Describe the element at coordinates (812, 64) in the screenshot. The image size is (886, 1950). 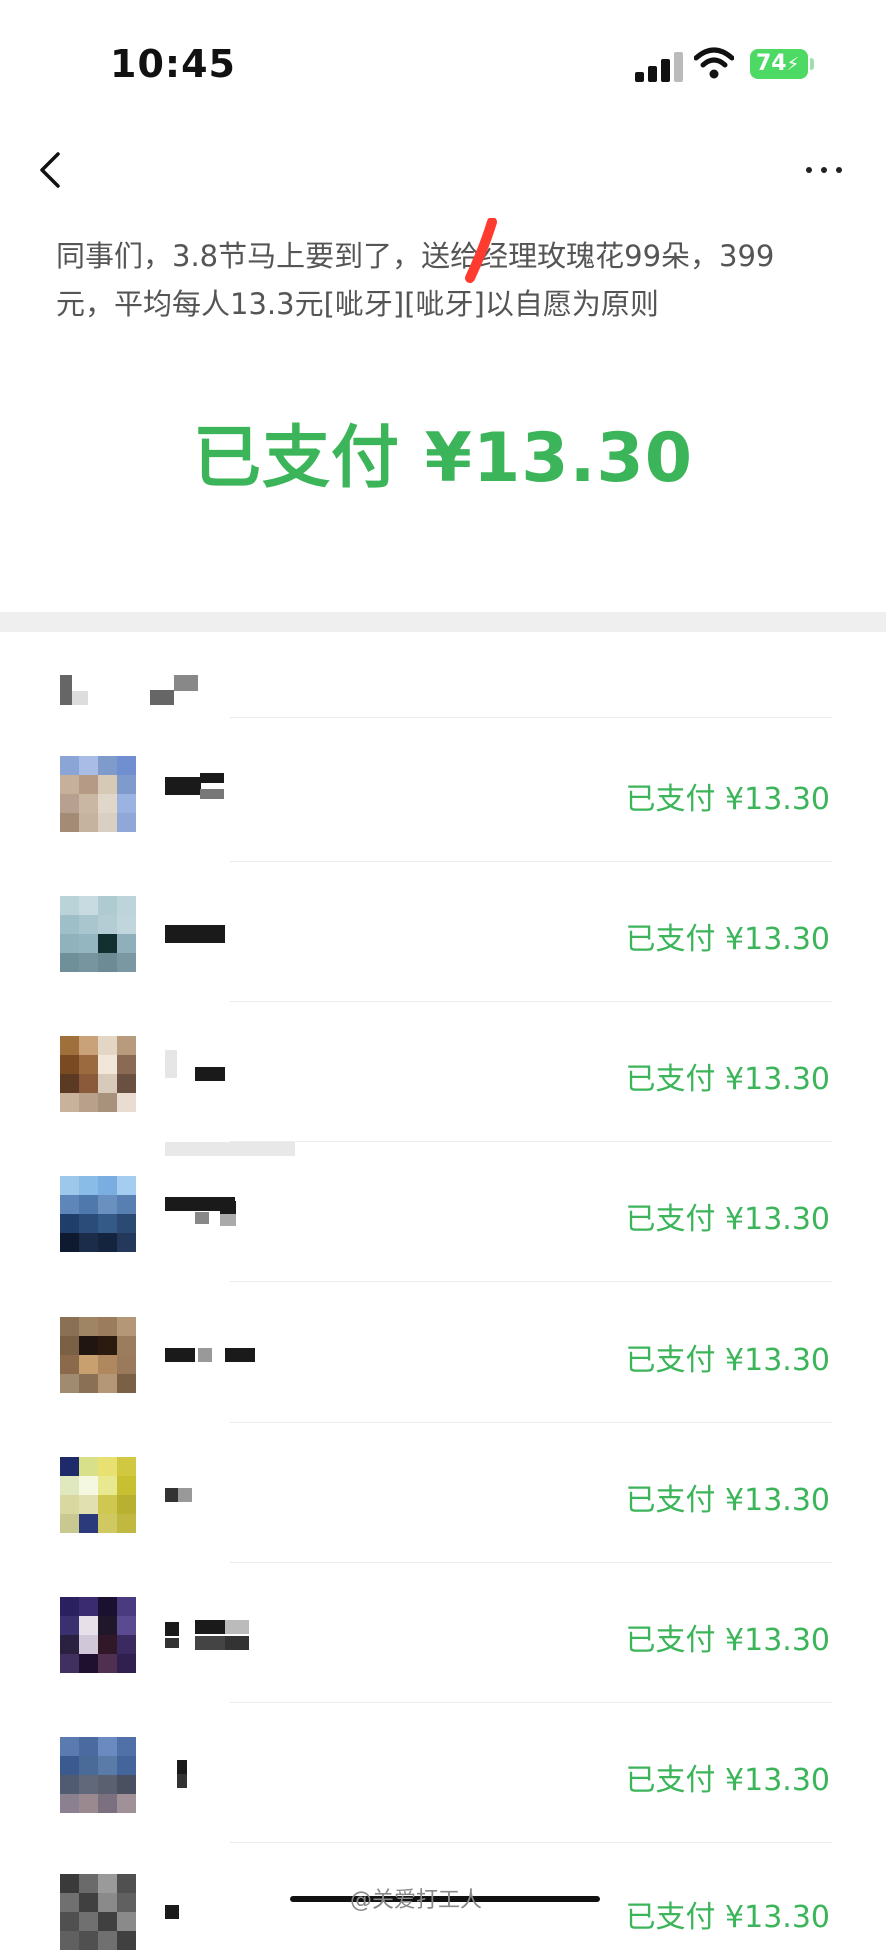
I see `battery-cap` at that location.